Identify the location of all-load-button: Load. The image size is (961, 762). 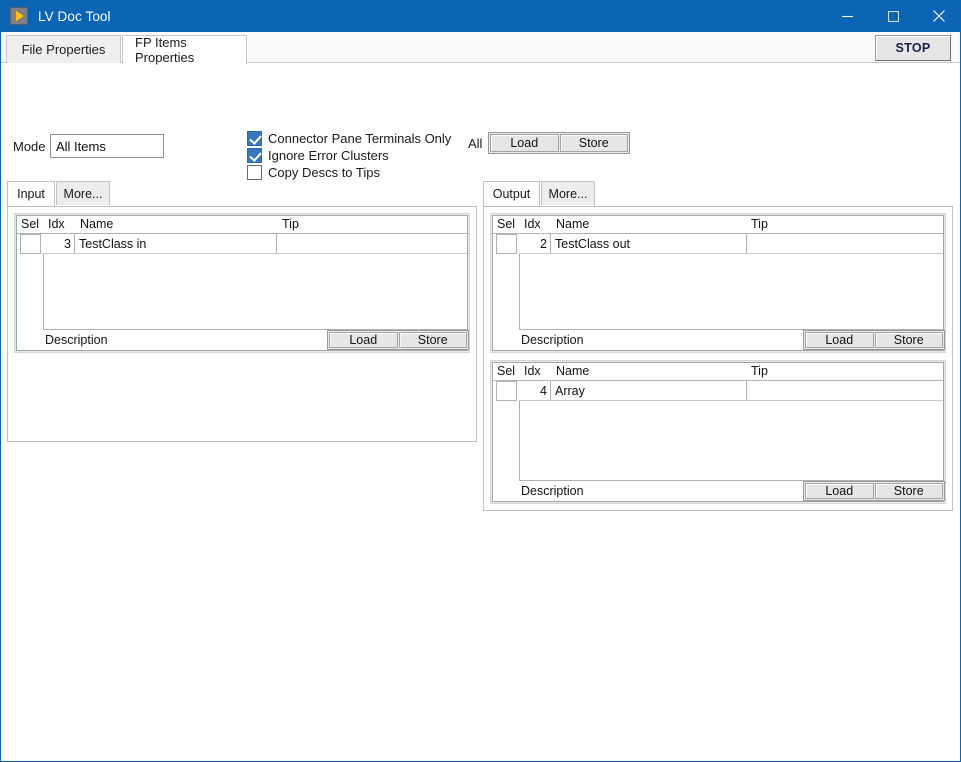
(524, 143).